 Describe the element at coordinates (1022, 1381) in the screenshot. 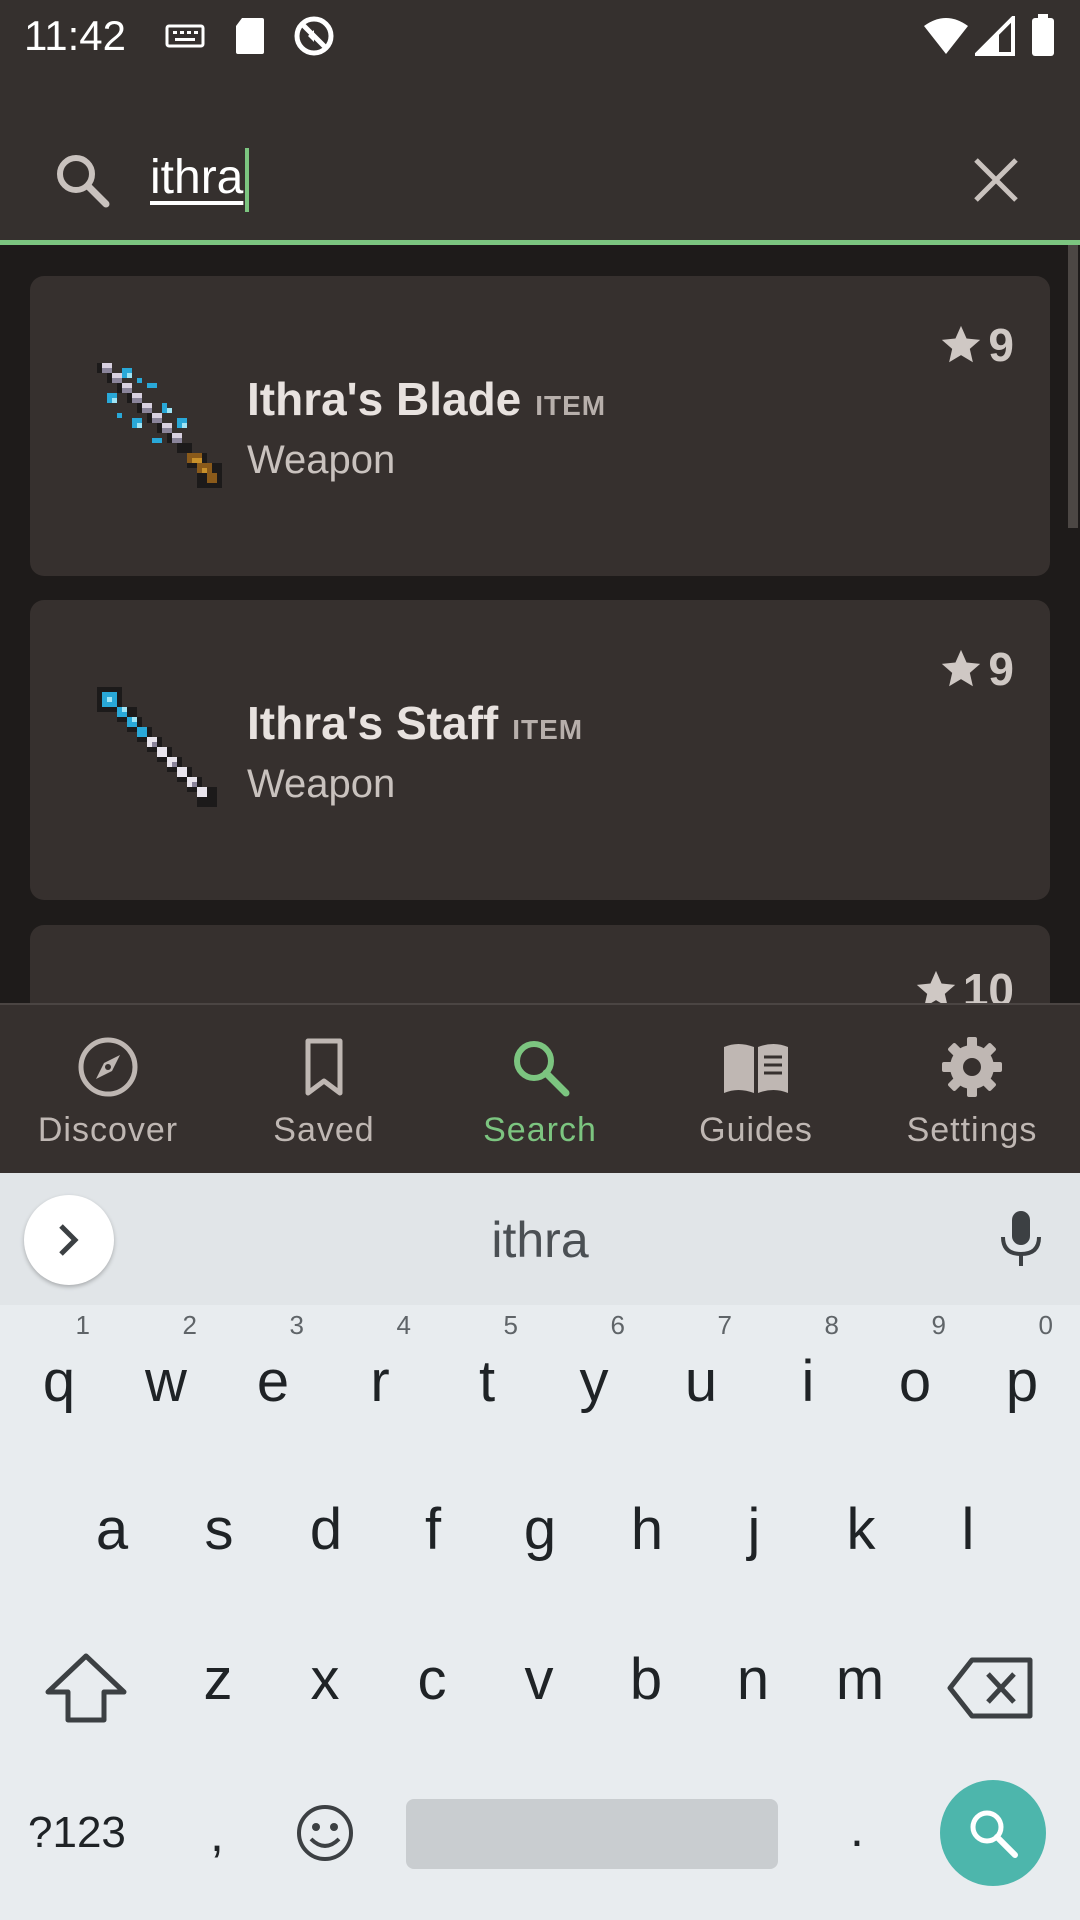

I see `key-label: p` at that location.